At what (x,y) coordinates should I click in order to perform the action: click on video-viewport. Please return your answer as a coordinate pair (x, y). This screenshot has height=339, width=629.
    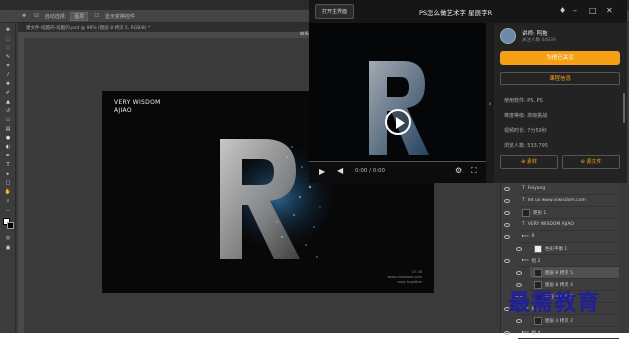
    Looking at the image, I should click on (397, 103).